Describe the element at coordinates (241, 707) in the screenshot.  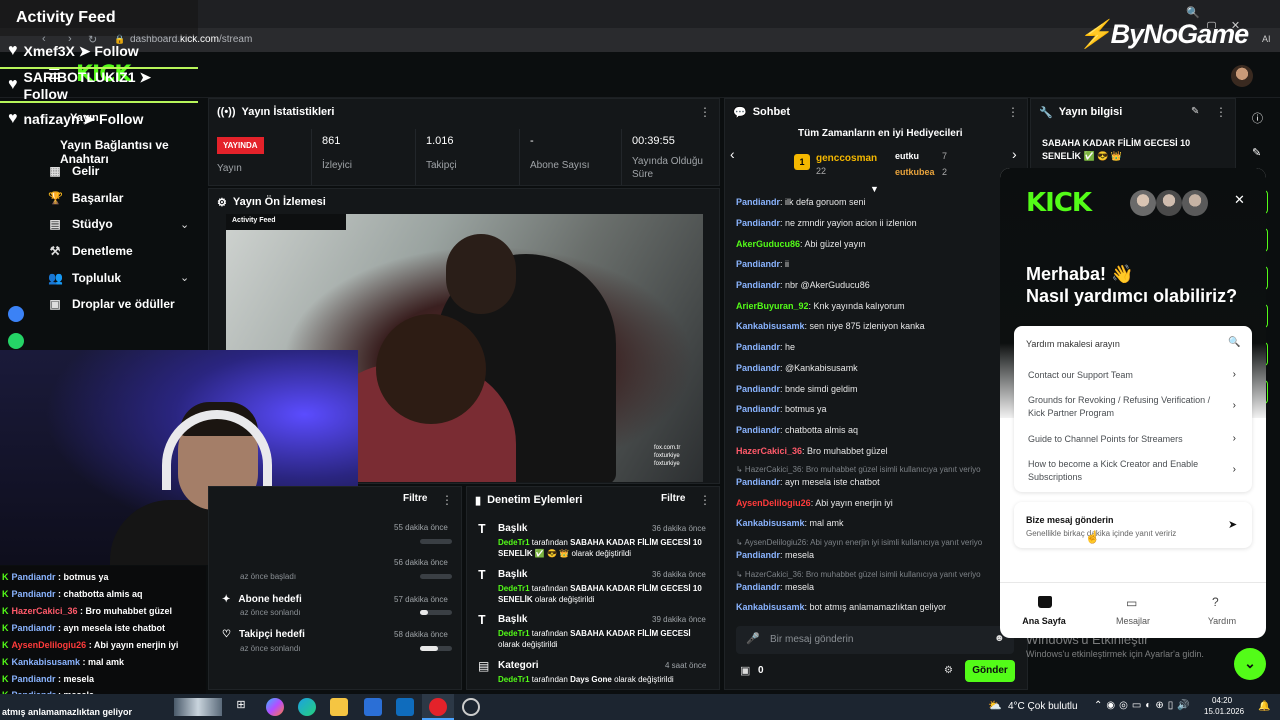
I see `task-view-icon: ⊞` at that location.